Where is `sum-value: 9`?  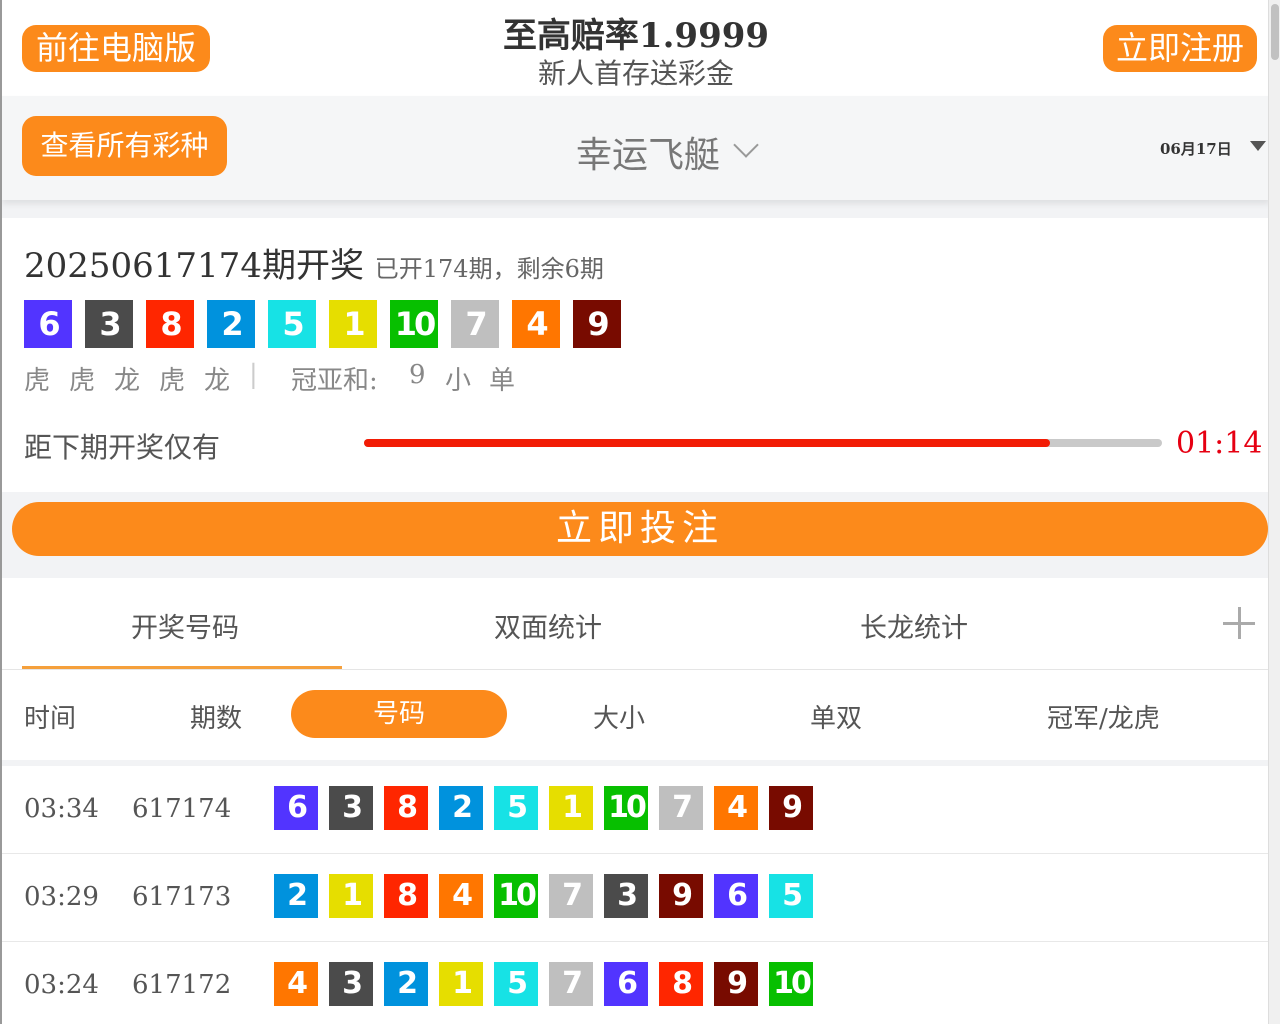
sum-value: 9 is located at coordinates (417, 375).